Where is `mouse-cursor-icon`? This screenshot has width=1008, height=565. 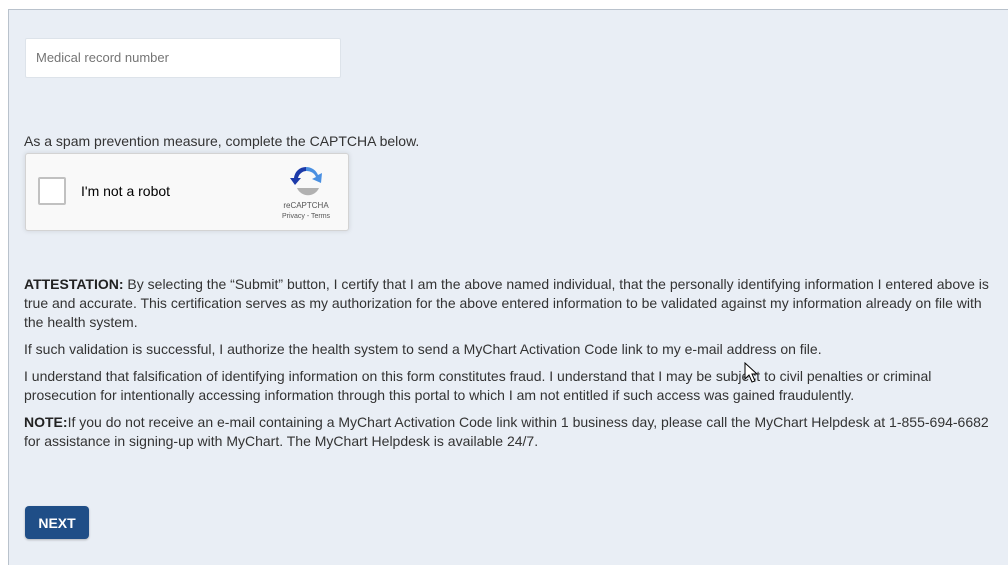
mouse-cursor-icon is located at coordinates (751, 372).